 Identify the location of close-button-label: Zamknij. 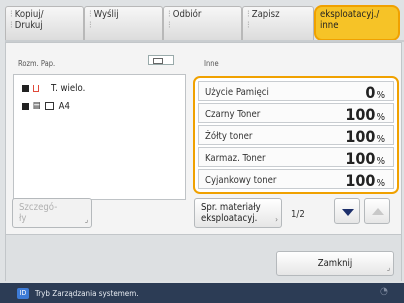
(335, 263).